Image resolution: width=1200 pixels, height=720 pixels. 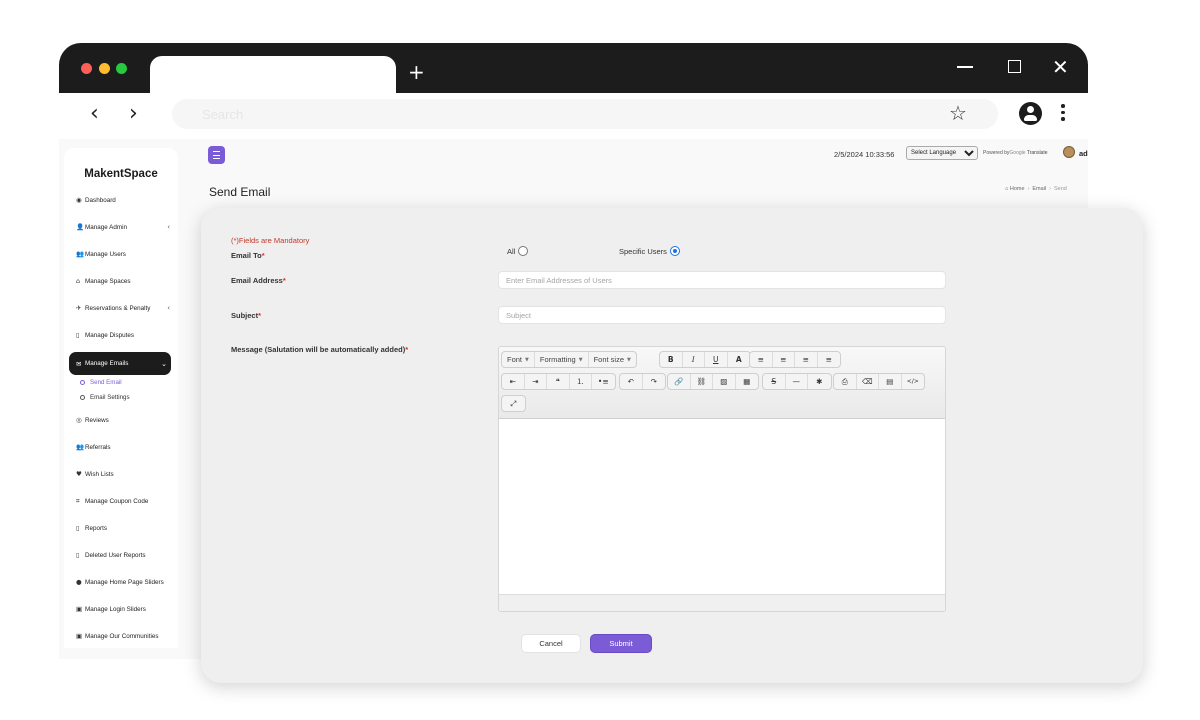 What do you see at coordinates (273, 74) in the screenshot?
I see `browser-tab` at bounding box center [273, 74].